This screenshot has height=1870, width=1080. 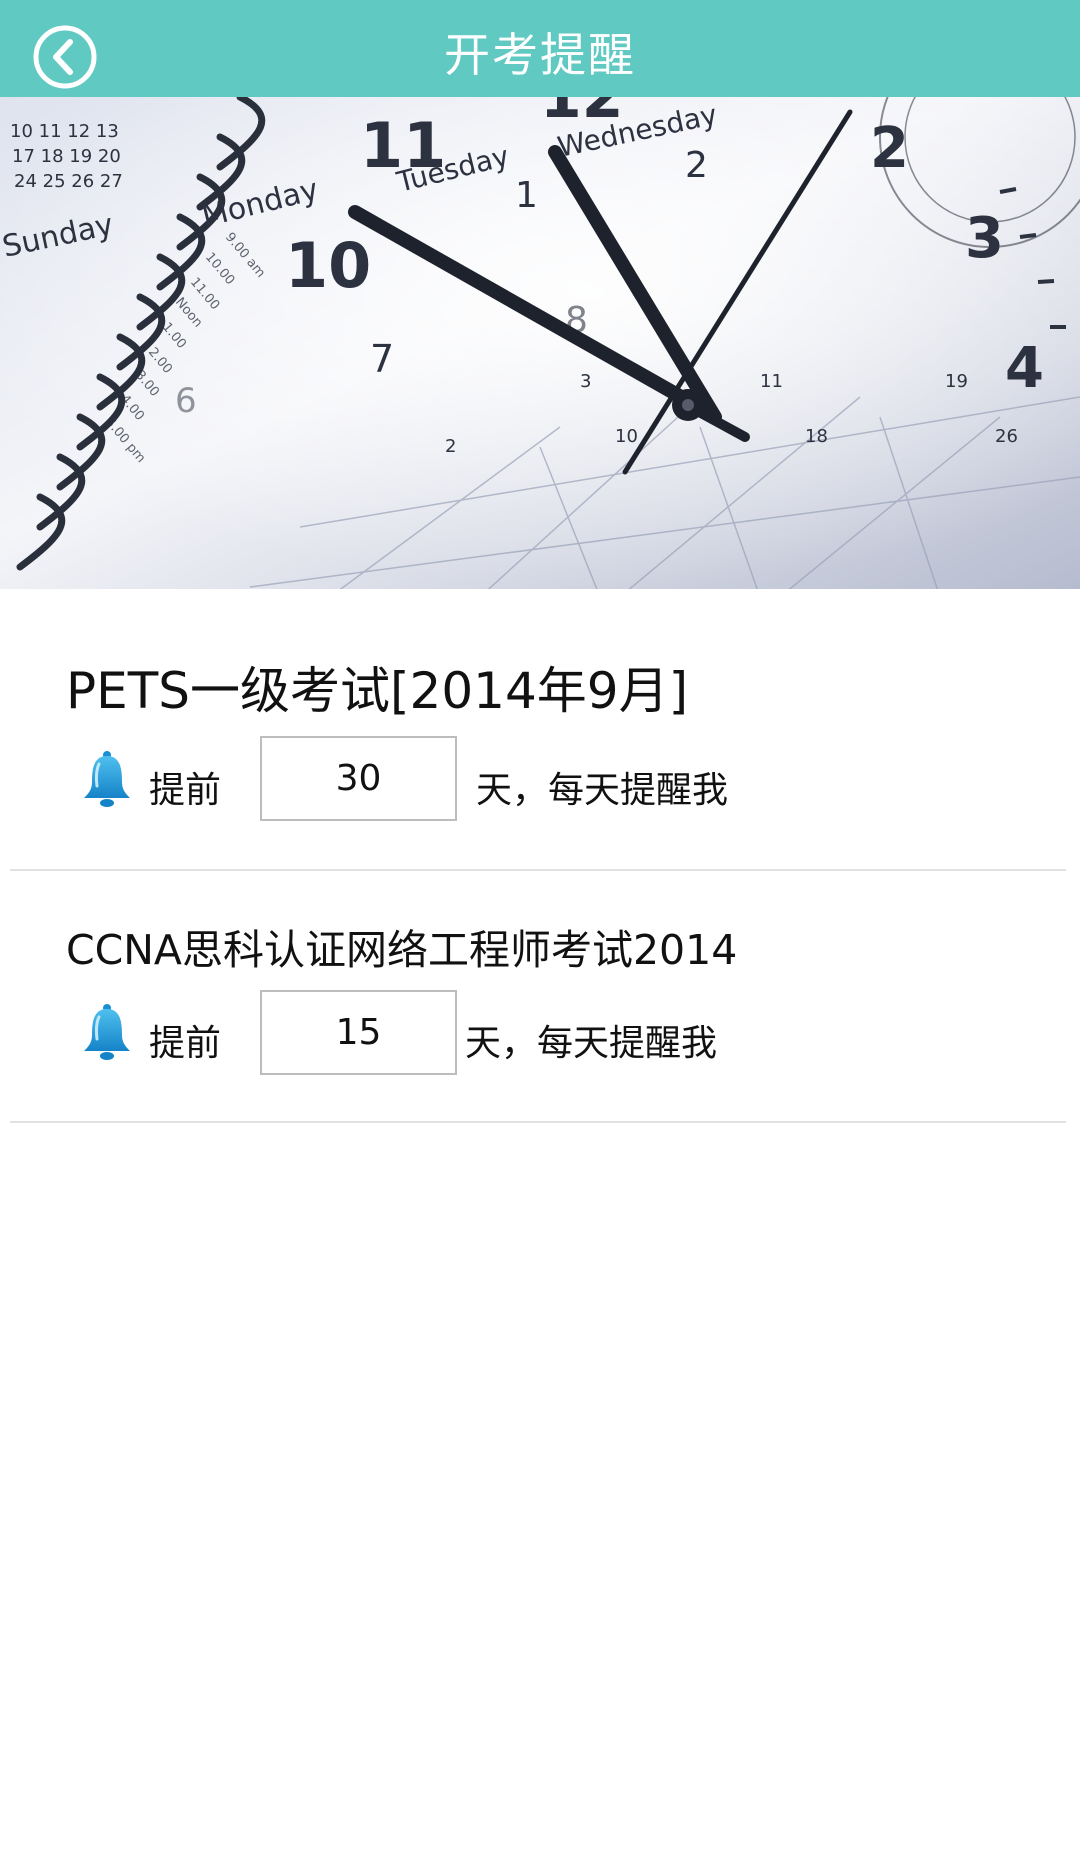 I want to click on svg-text: 18, so click(x=816, y=436).